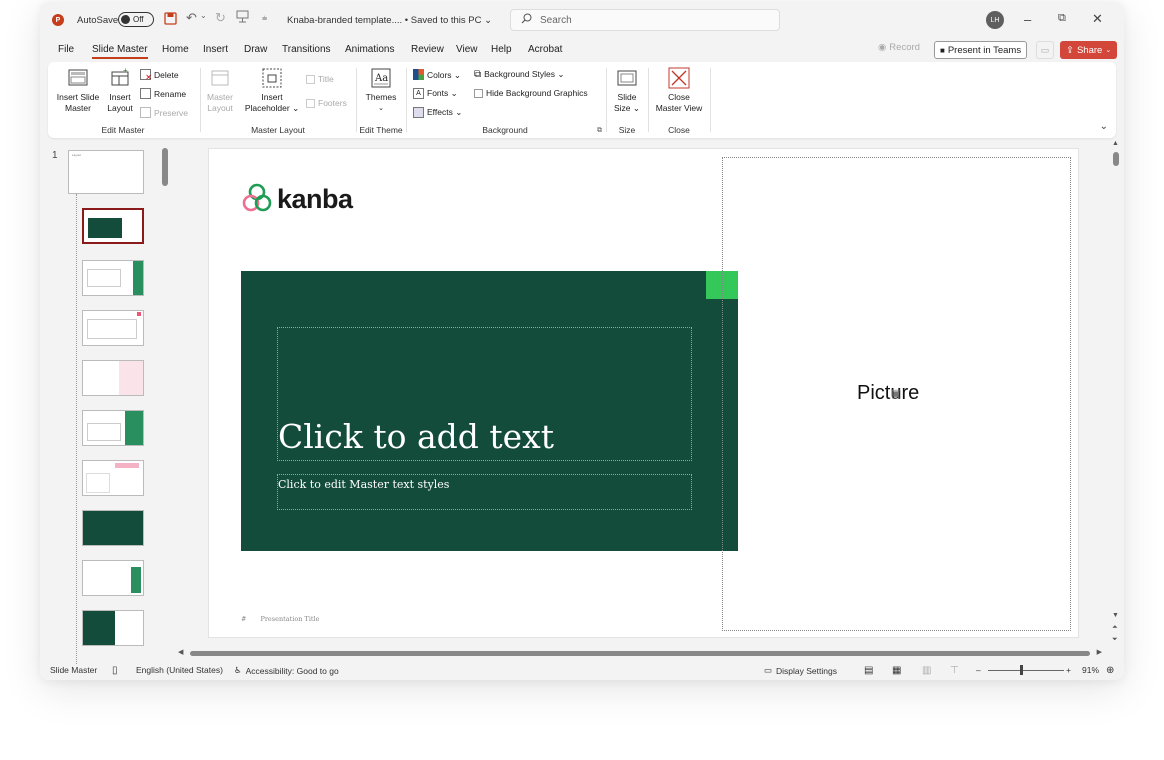 Image resolution: width=1164 pixels, height=760 pixels. Describe the element at coordinates (1104, 126) in the screenshot. I see `collapse-ribbon-icon: ⌄` at that location.